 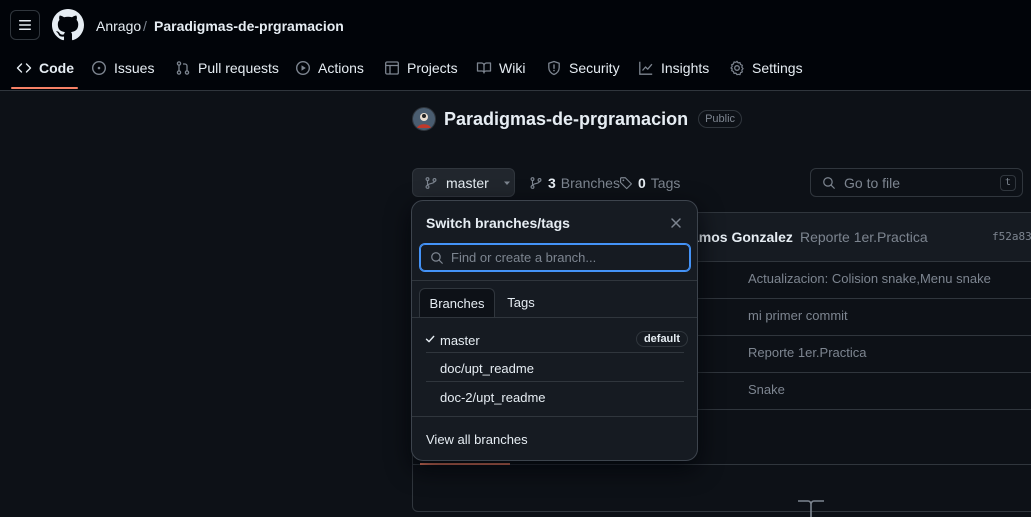 I want to click on branch-item-master: master default, so click(x=553, y=340).